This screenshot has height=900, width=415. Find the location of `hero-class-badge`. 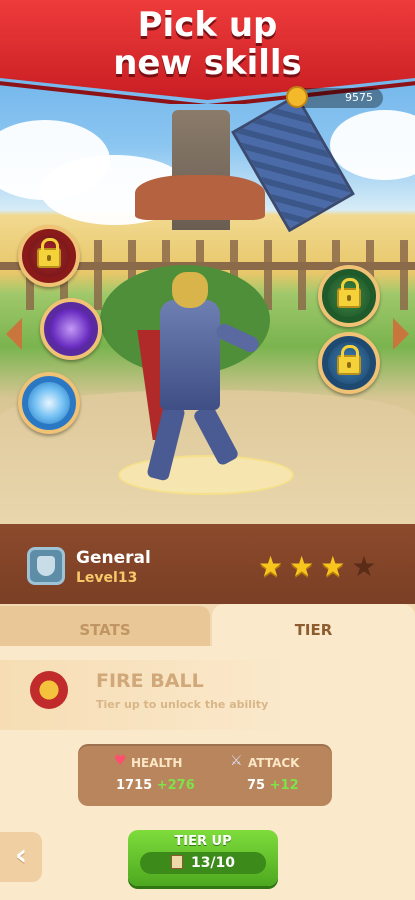

hero-class-badge is located at coordinates (46, 566).